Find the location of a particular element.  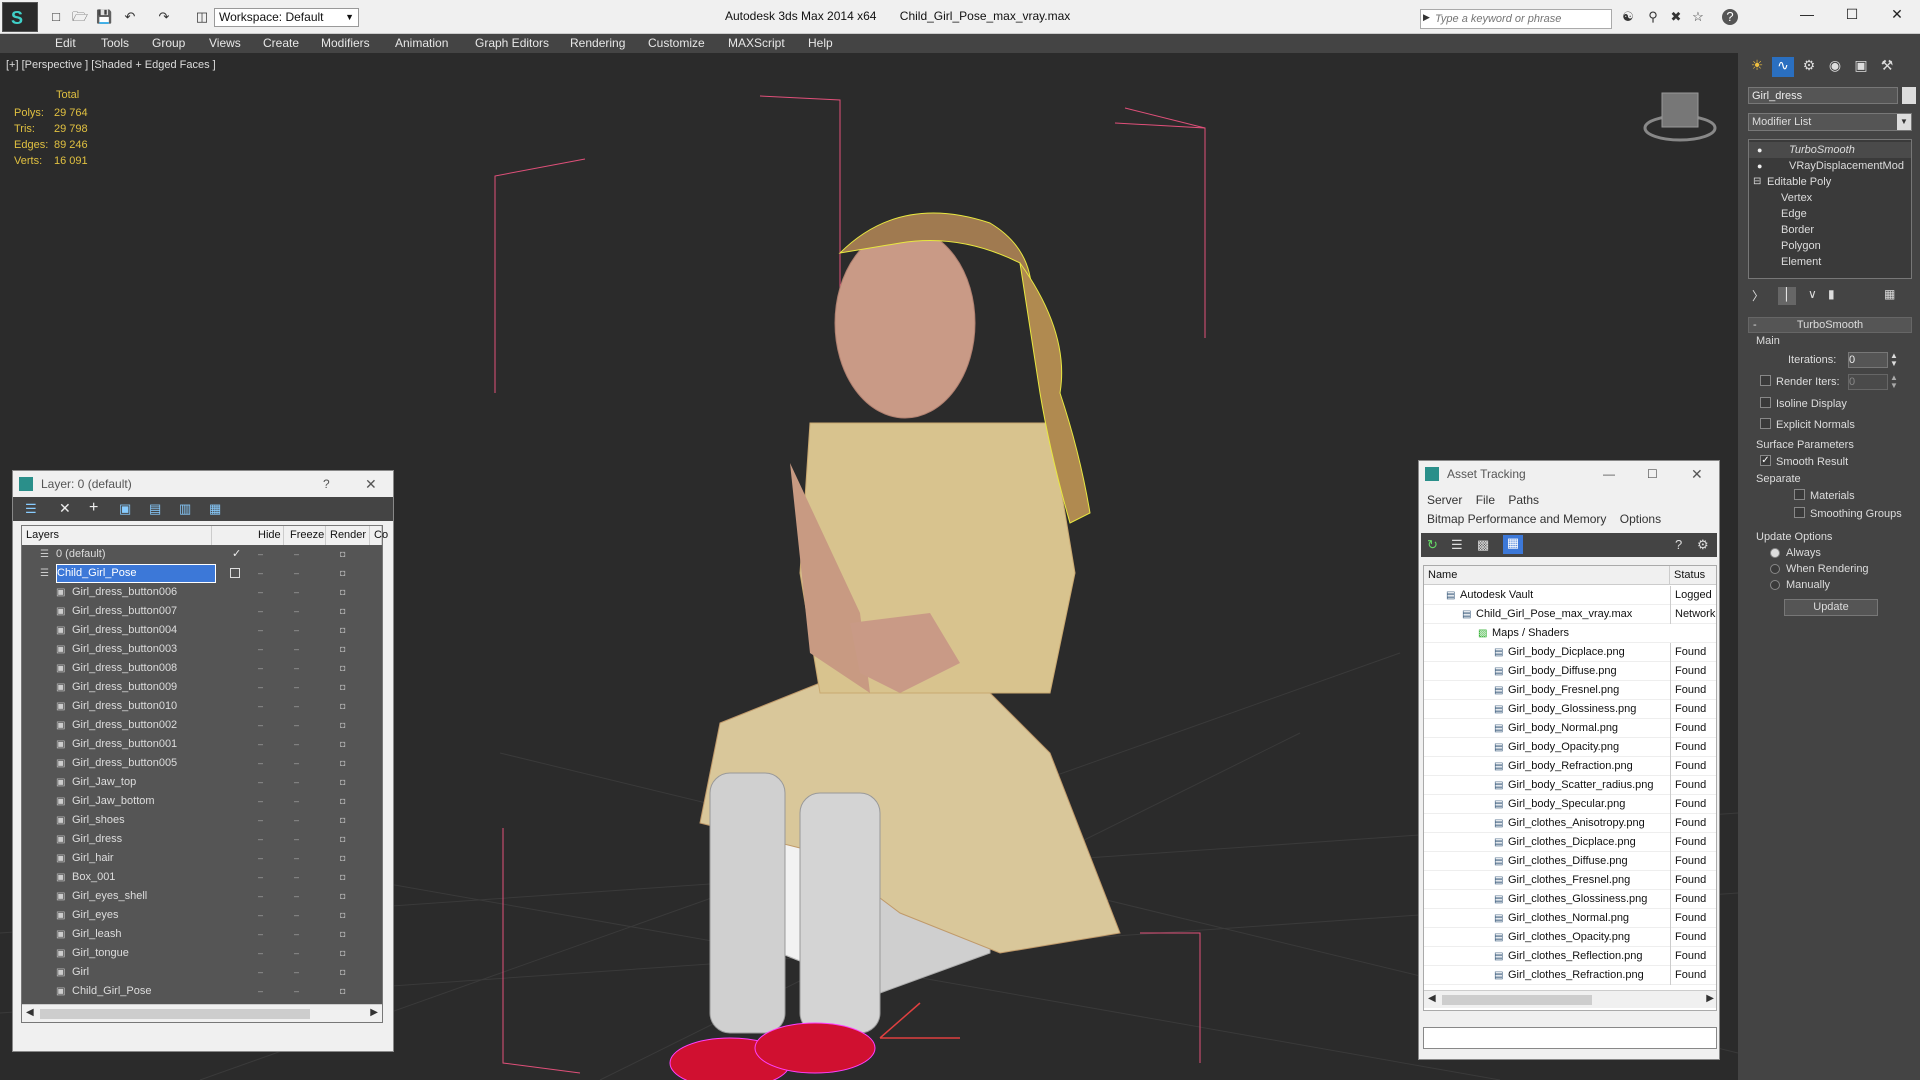

object-color-swatch is located at coordinates (1909, 95).